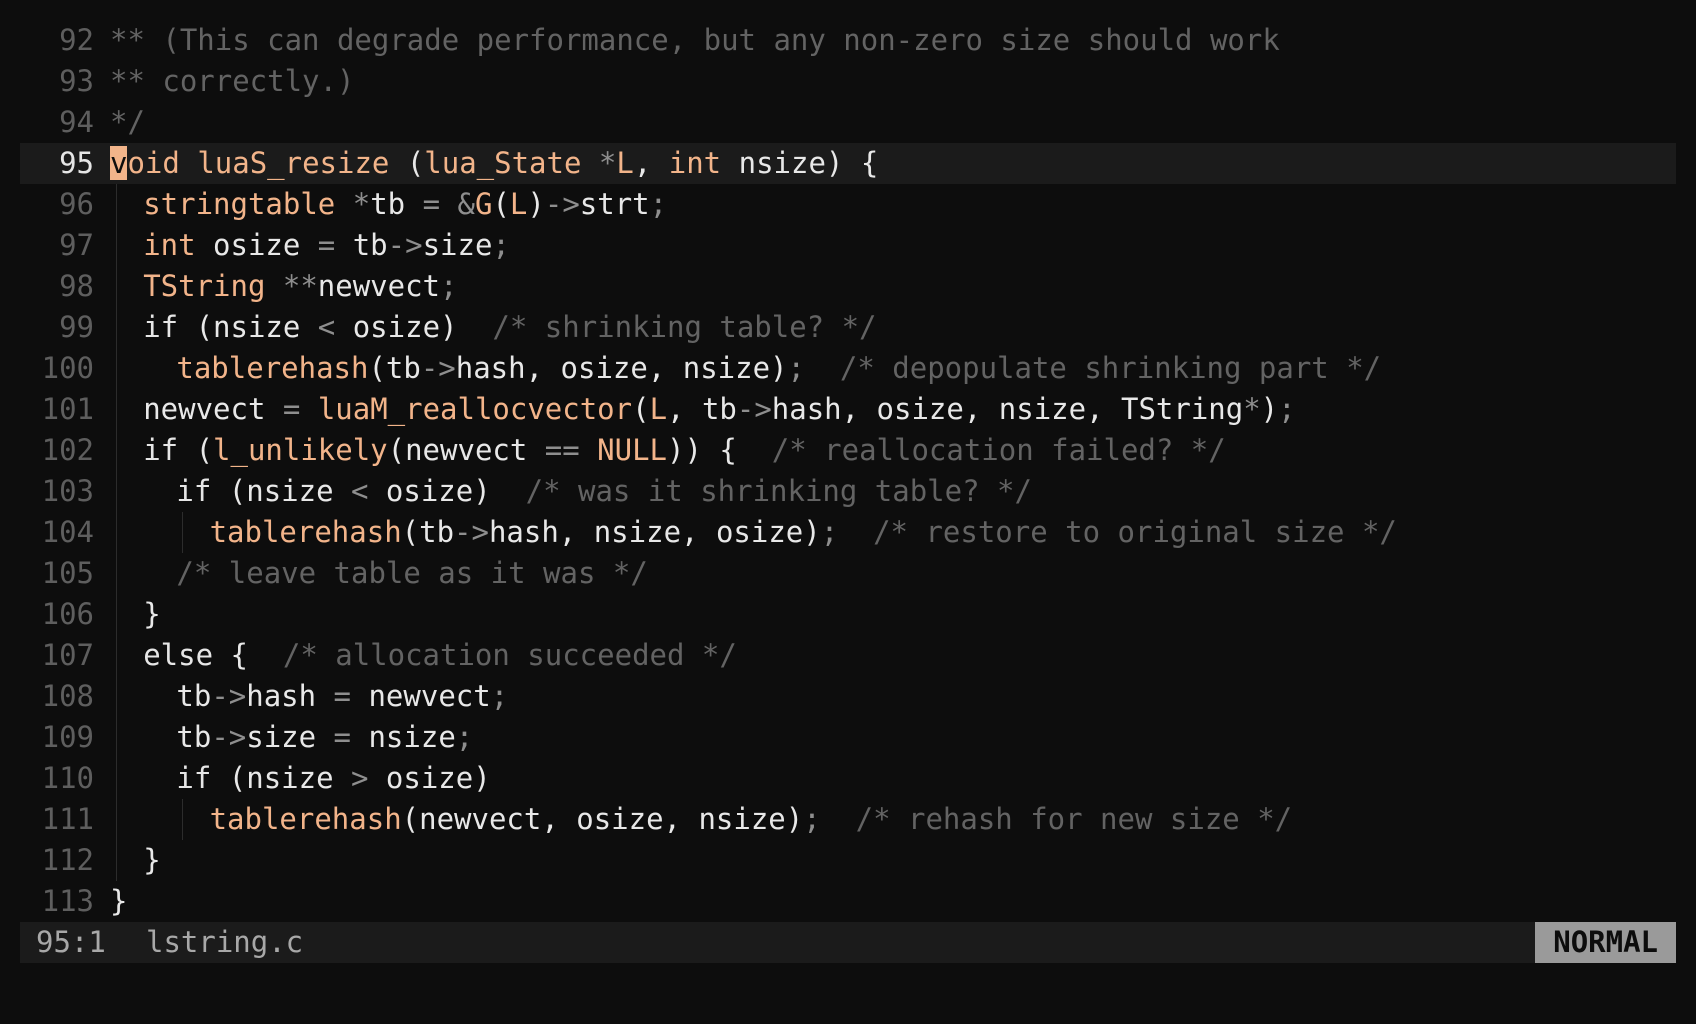 The height and width of the screenshot is (1024, 1696). Describe the element at coordinates (194, 696) in the screenshot. I see `code-token: tb` at that location.